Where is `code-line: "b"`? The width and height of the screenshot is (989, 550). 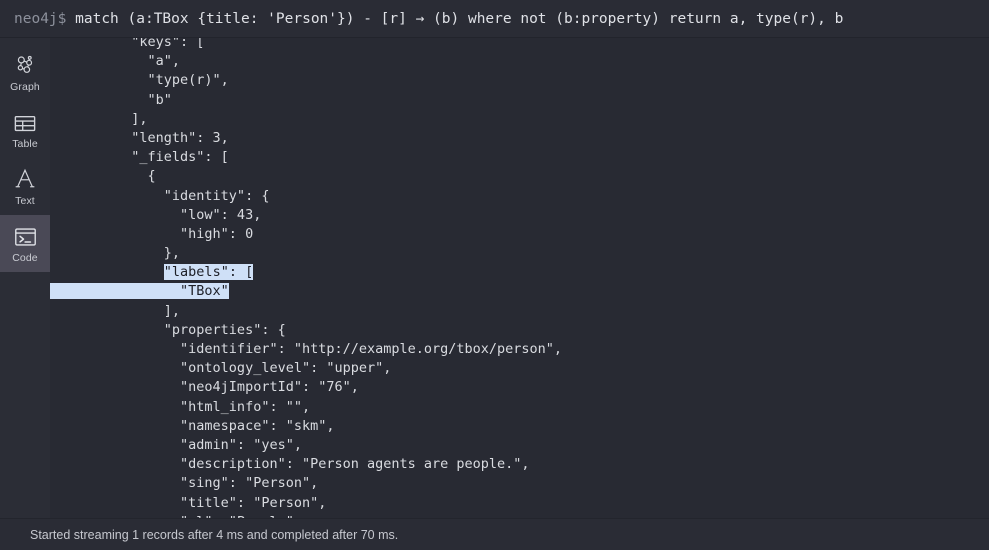 code-line: "b" is located at coordinates (111, 99).